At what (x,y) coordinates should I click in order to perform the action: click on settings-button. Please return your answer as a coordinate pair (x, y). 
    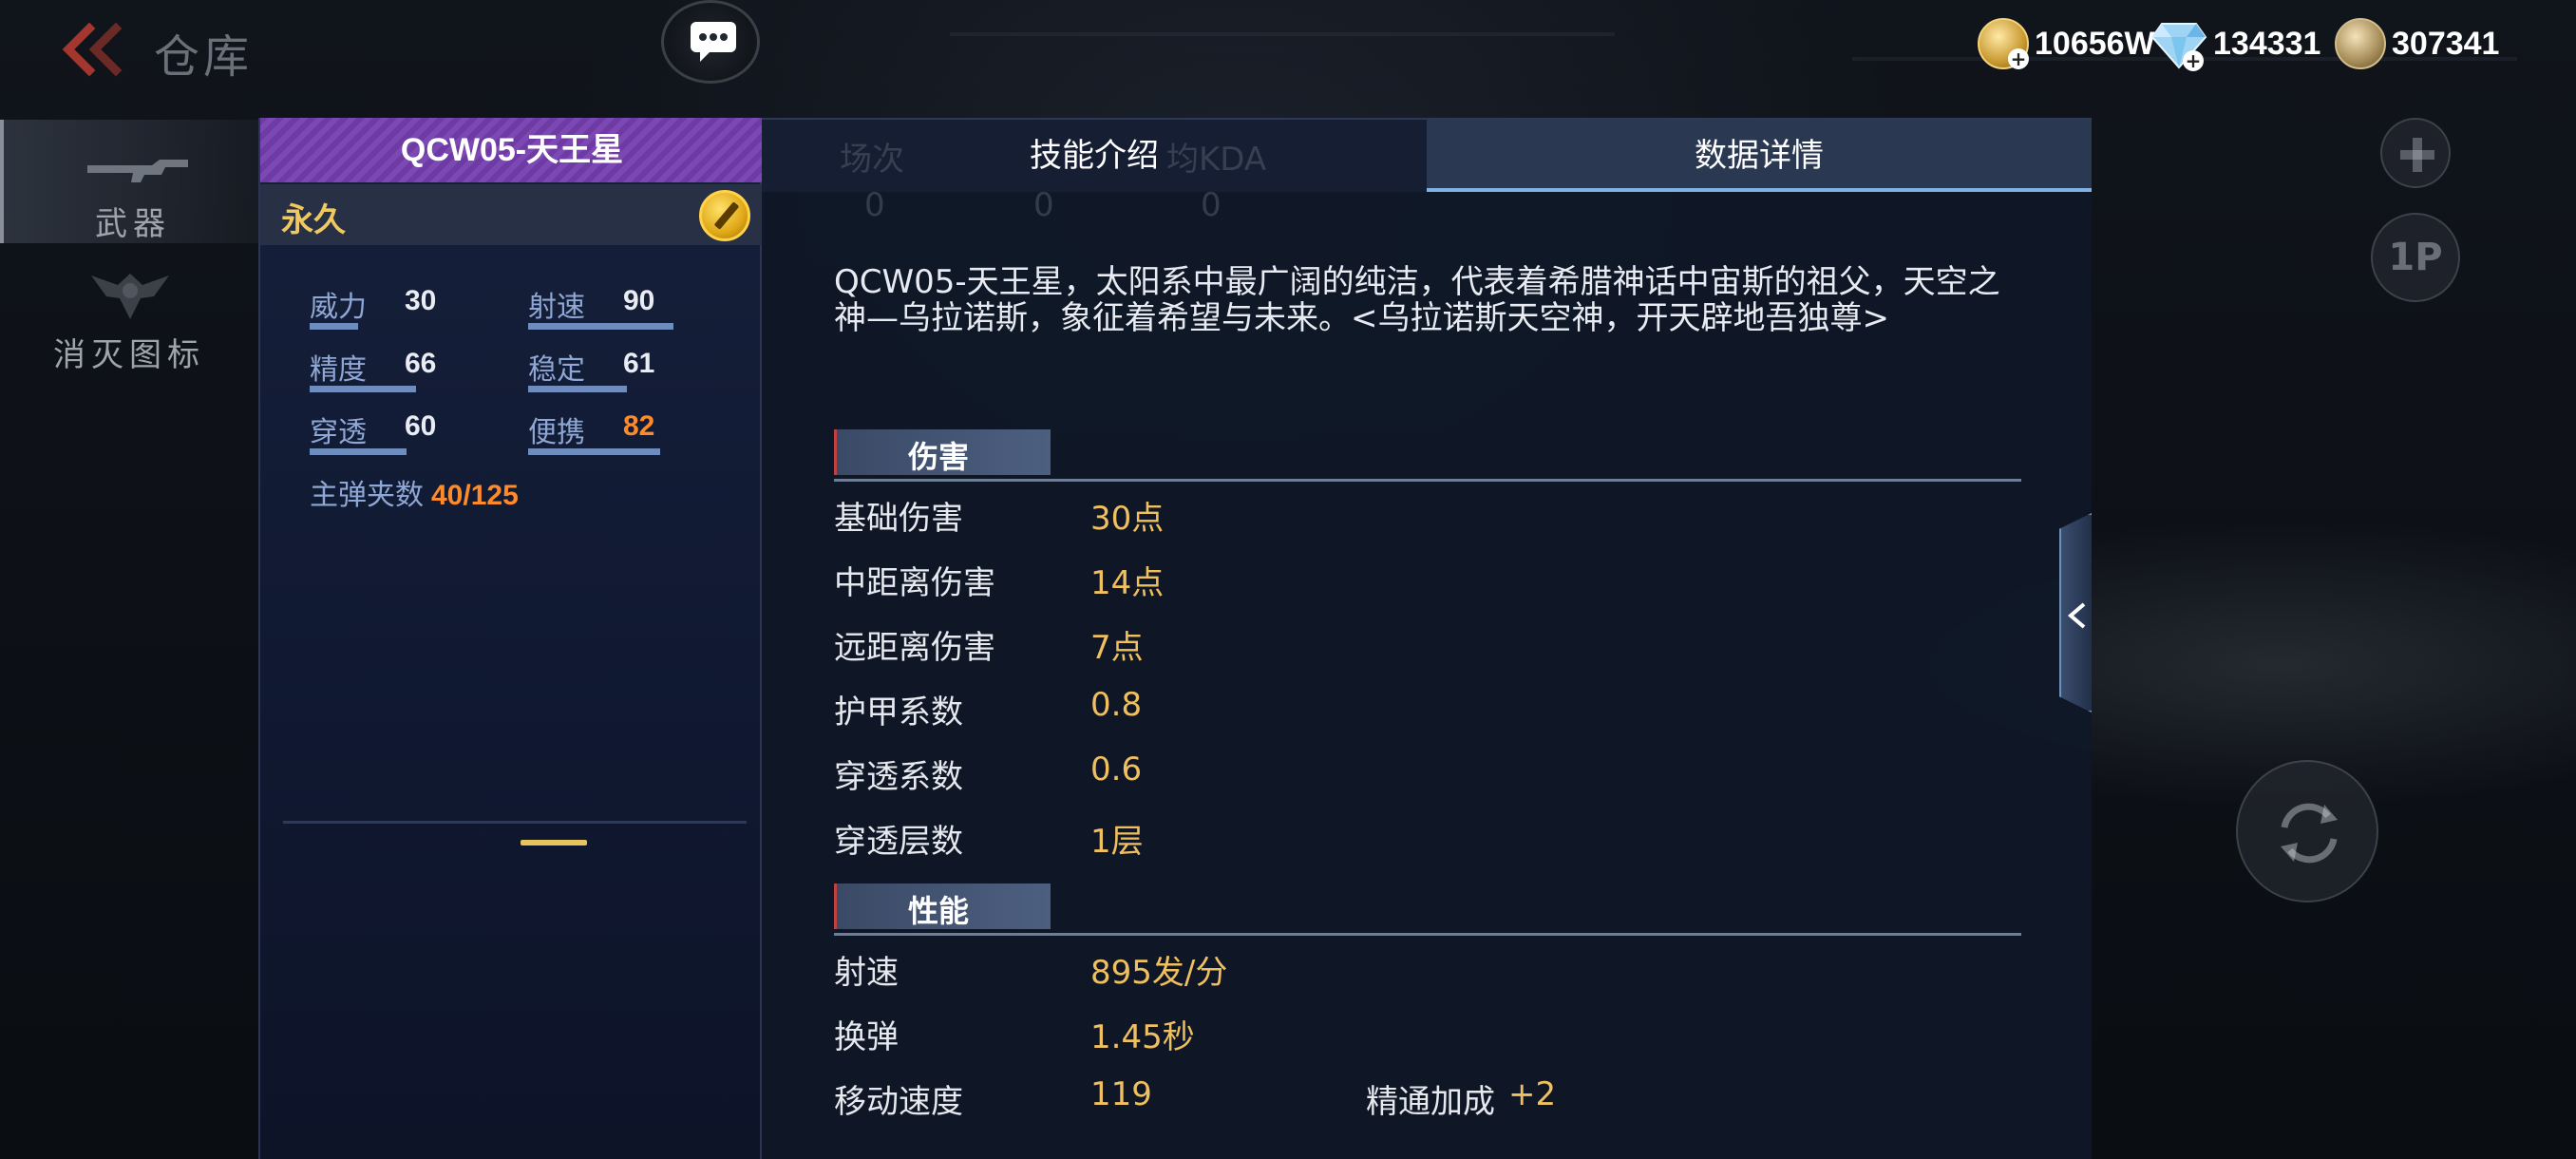
    Looking at the image, I should click on (2415, 153).